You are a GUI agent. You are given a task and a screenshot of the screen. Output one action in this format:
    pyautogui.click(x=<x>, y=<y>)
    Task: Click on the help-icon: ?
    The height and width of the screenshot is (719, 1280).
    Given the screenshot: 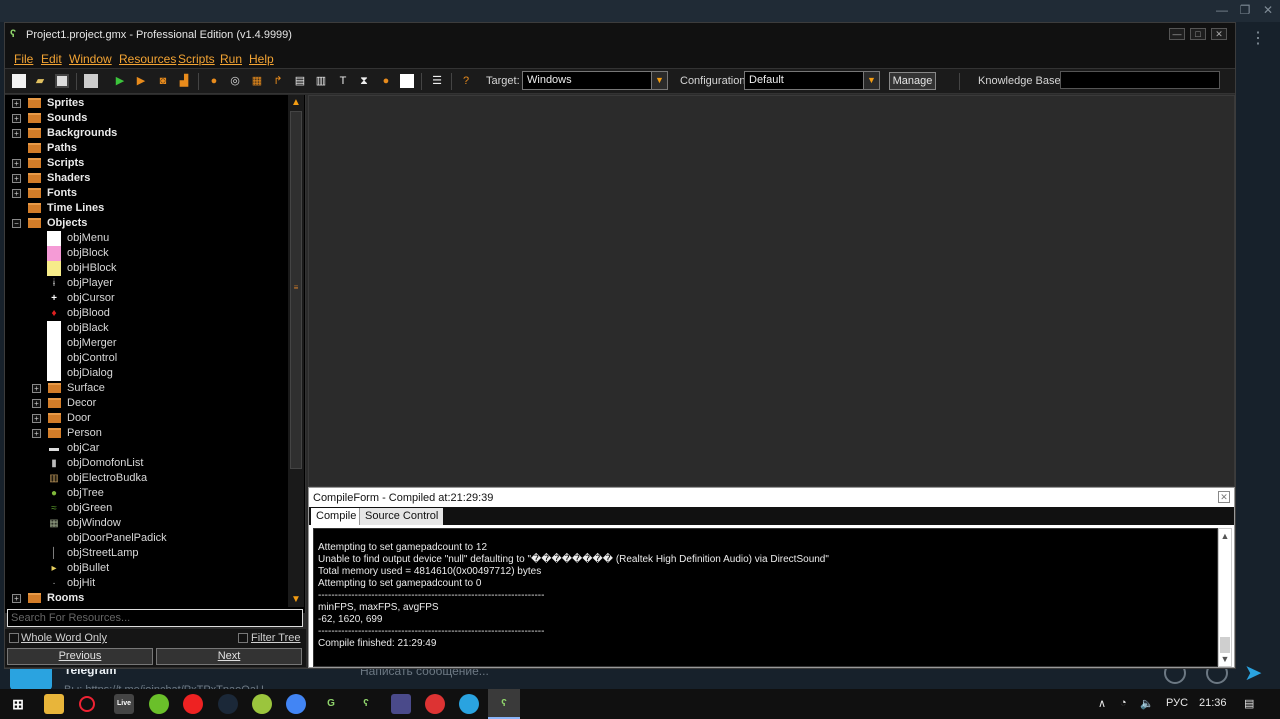 What is the action you would take?
    pyautogui.click(x=466, y=81)
    